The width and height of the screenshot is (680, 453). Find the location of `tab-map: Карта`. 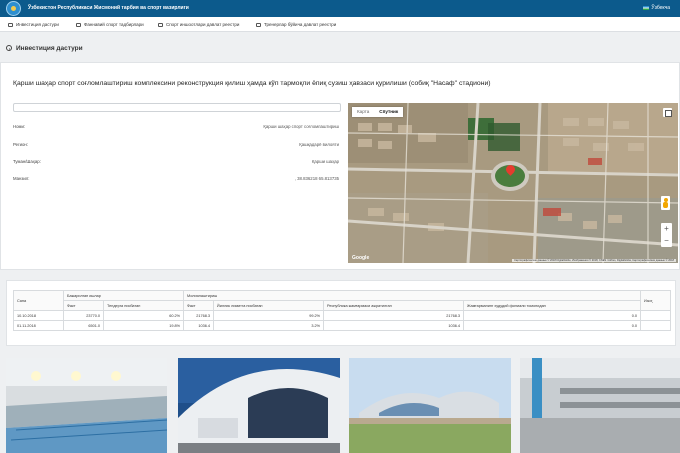

tab-map: Карта is located at coordinates (363, 112).